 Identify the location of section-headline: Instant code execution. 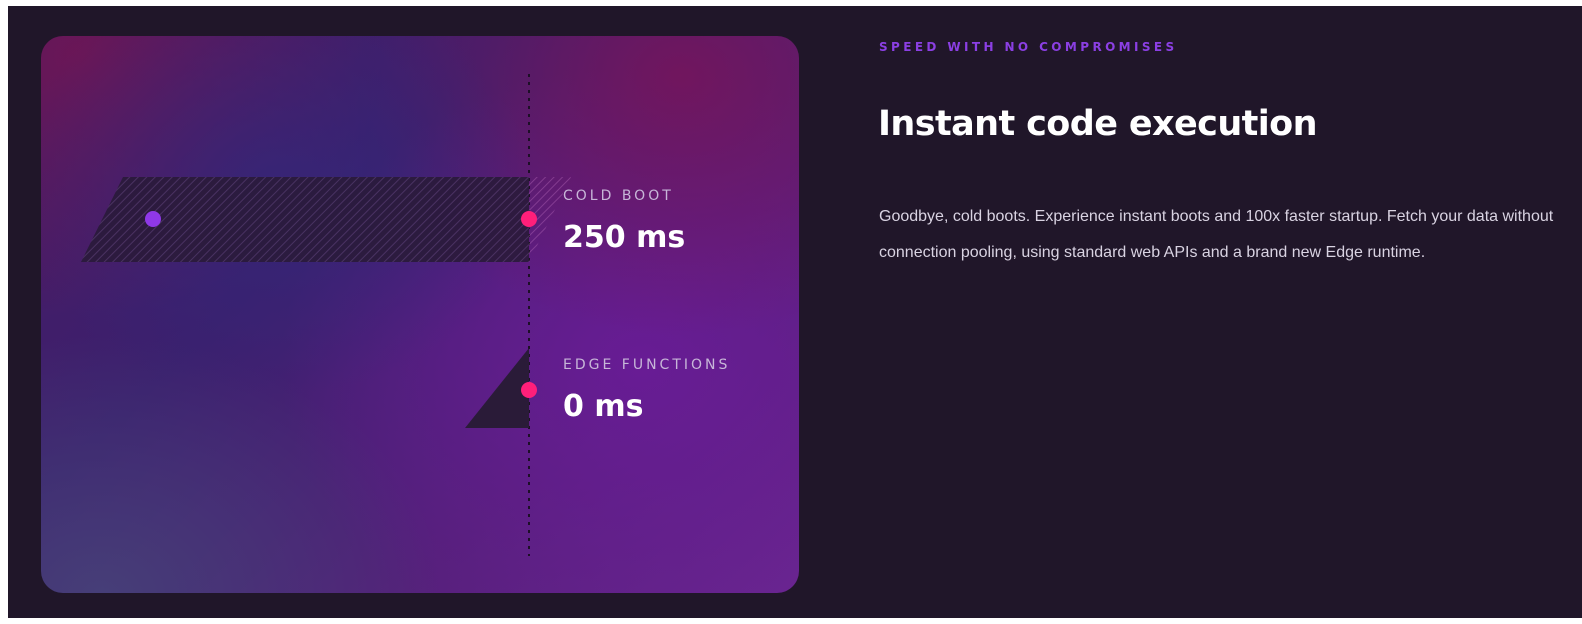
(1098, 124).